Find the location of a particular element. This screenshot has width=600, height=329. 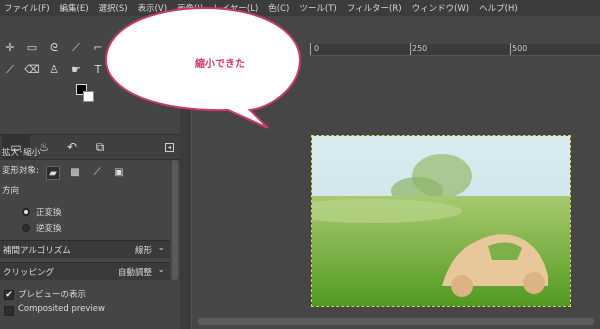

clipping-value: 自動調整 is located at coordinates (134, 273).